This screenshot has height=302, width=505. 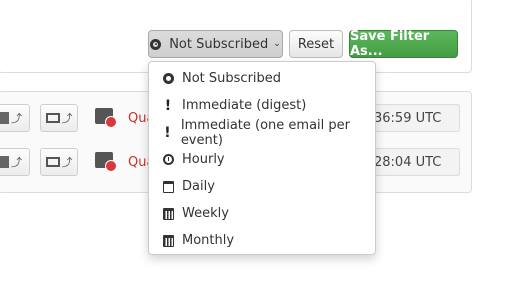 What do you see at coordinates (262, 213) in the screenshot?
I see `menu-item-weekly: Weekly` at bounding box center [262, 213].